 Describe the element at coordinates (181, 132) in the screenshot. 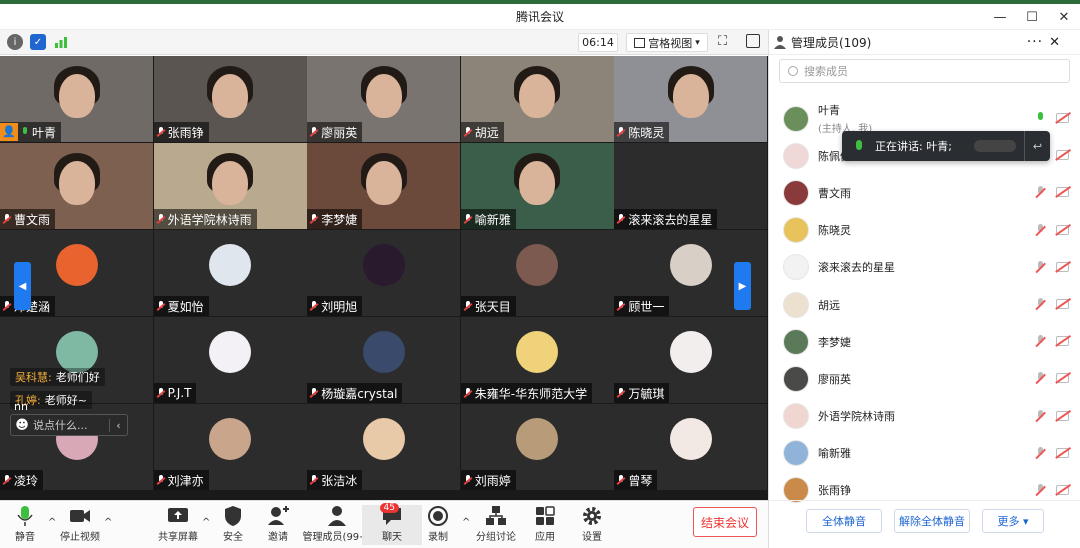

I see `participant-nameplate: 张雨铮` at that location.